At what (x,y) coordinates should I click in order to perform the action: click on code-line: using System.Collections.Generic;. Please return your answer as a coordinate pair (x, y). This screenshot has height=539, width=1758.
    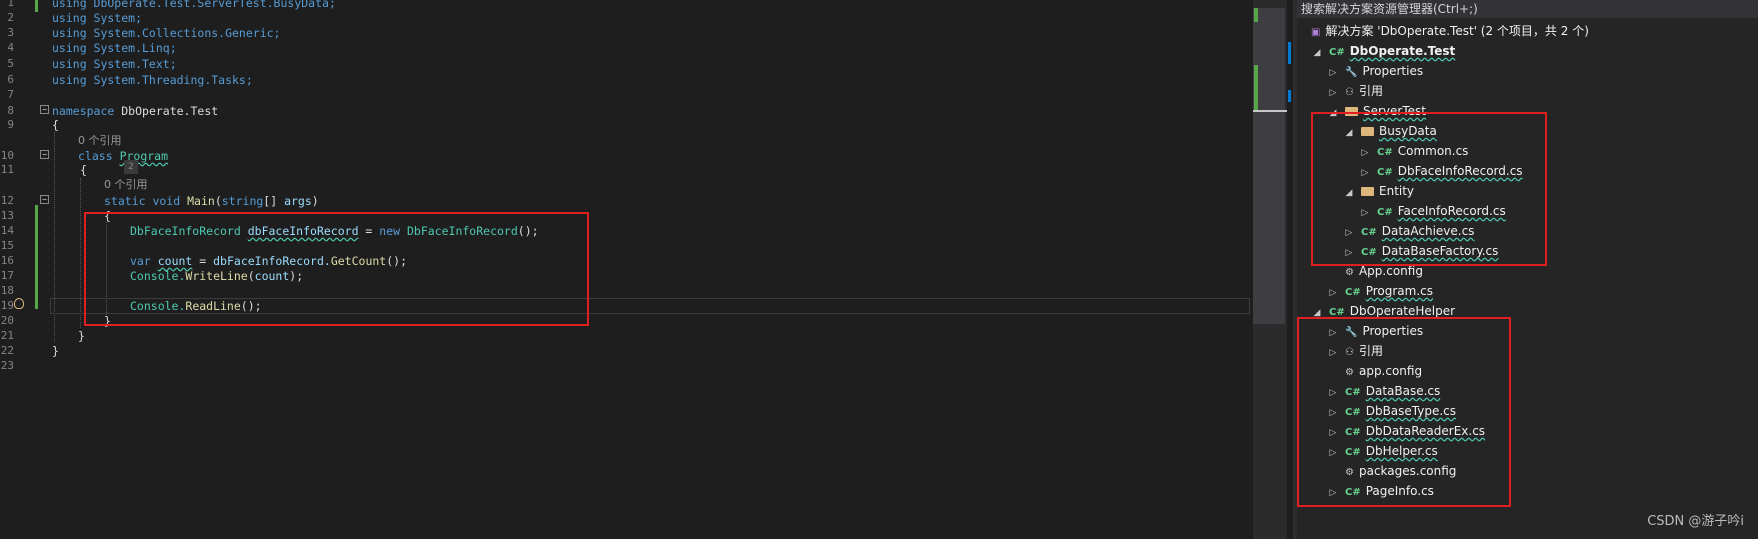
    Looking at the image, I should click on (166, 33).